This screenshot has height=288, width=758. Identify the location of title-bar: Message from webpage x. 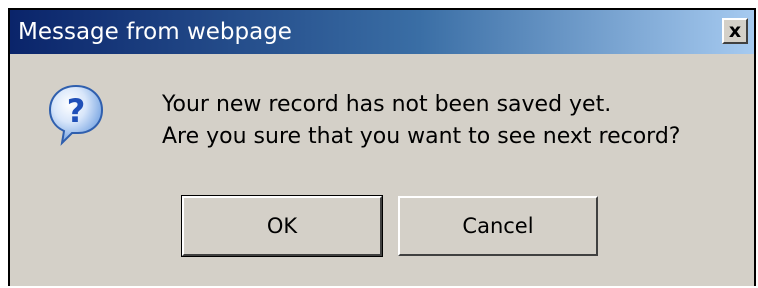
(382, 32).